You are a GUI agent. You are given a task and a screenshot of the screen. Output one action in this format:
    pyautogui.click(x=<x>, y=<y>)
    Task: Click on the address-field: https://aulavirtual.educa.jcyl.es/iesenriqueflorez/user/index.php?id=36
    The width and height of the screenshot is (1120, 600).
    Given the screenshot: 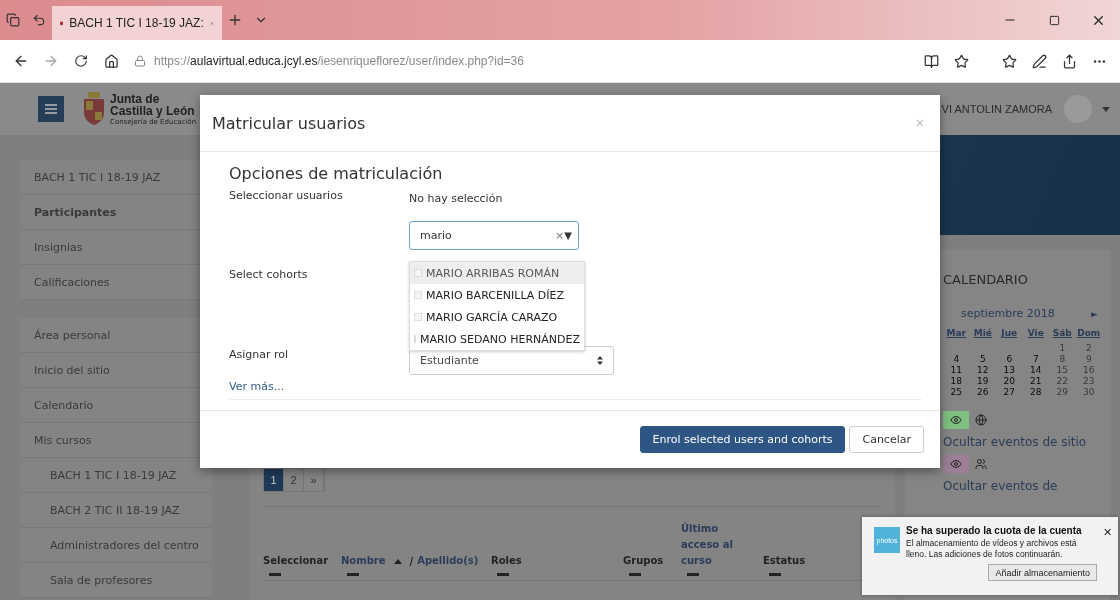 What is the action you would take?
    pyautogui.click(x=521, y=61)
    